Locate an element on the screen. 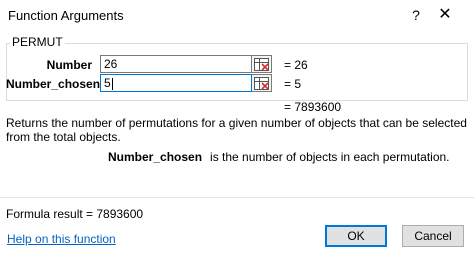 This screenshot has height=255, width=474. number-value: 26 is located at coordinates (111, 64).